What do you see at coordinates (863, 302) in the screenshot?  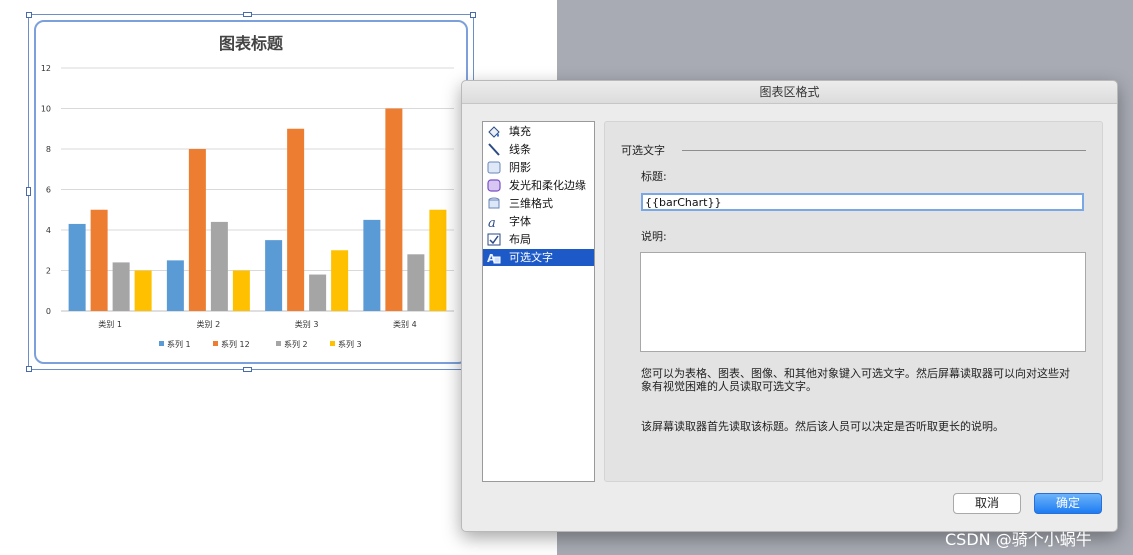 I see `description-textarea` at bounding box center [863, 302].